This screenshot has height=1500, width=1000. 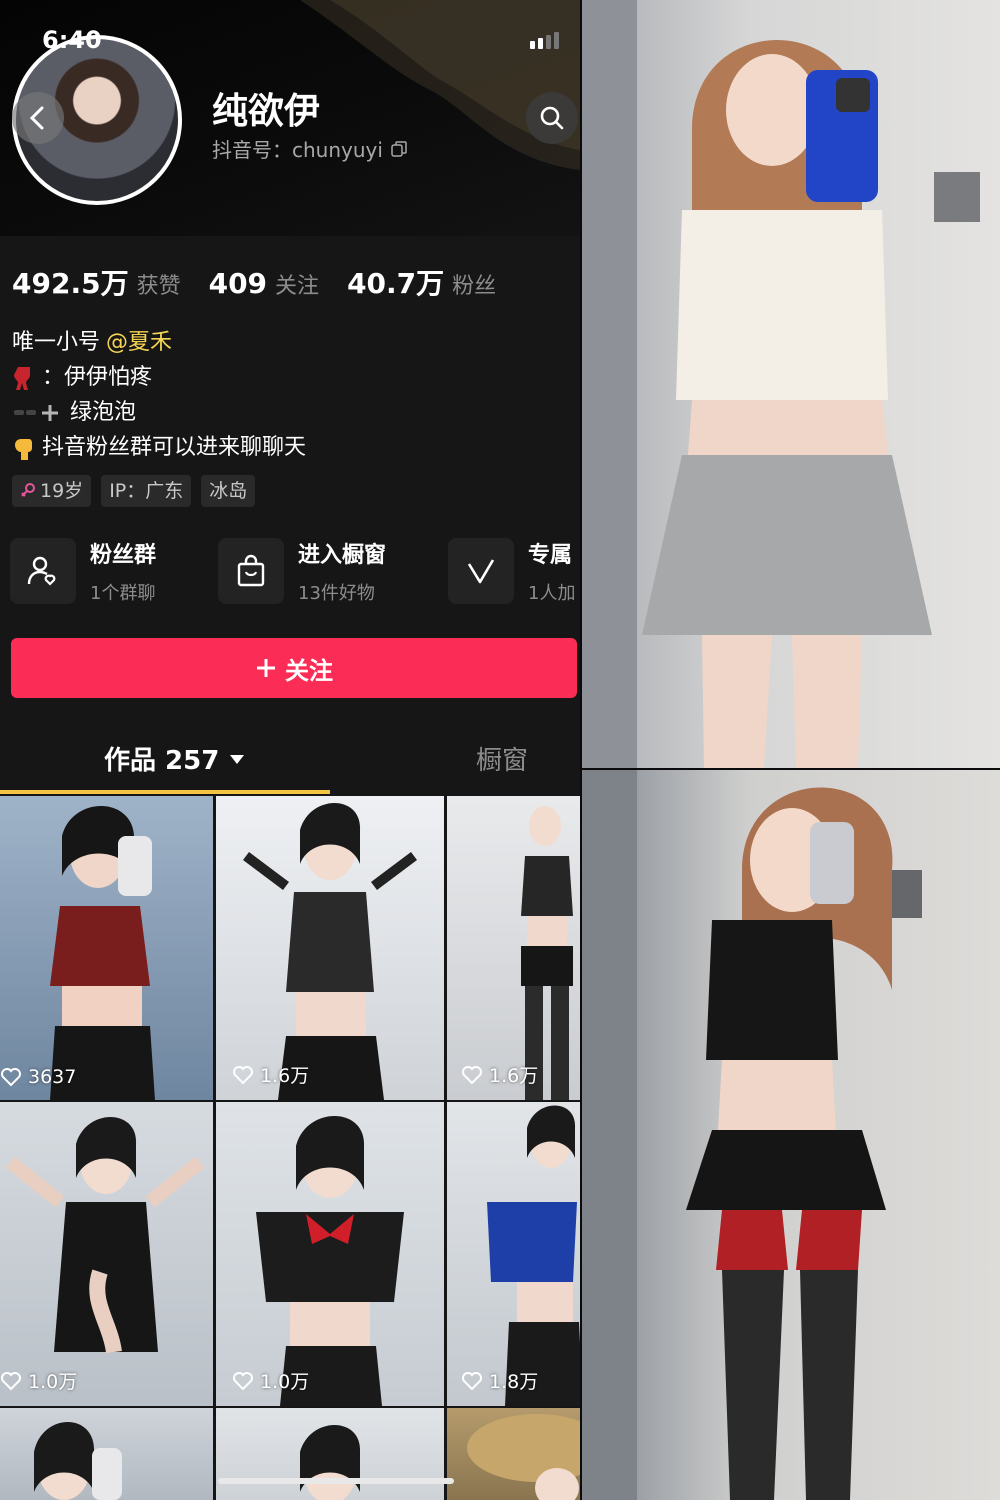 I want to click on feature-subtitle: 13件好物, so click(x=336, y=593).